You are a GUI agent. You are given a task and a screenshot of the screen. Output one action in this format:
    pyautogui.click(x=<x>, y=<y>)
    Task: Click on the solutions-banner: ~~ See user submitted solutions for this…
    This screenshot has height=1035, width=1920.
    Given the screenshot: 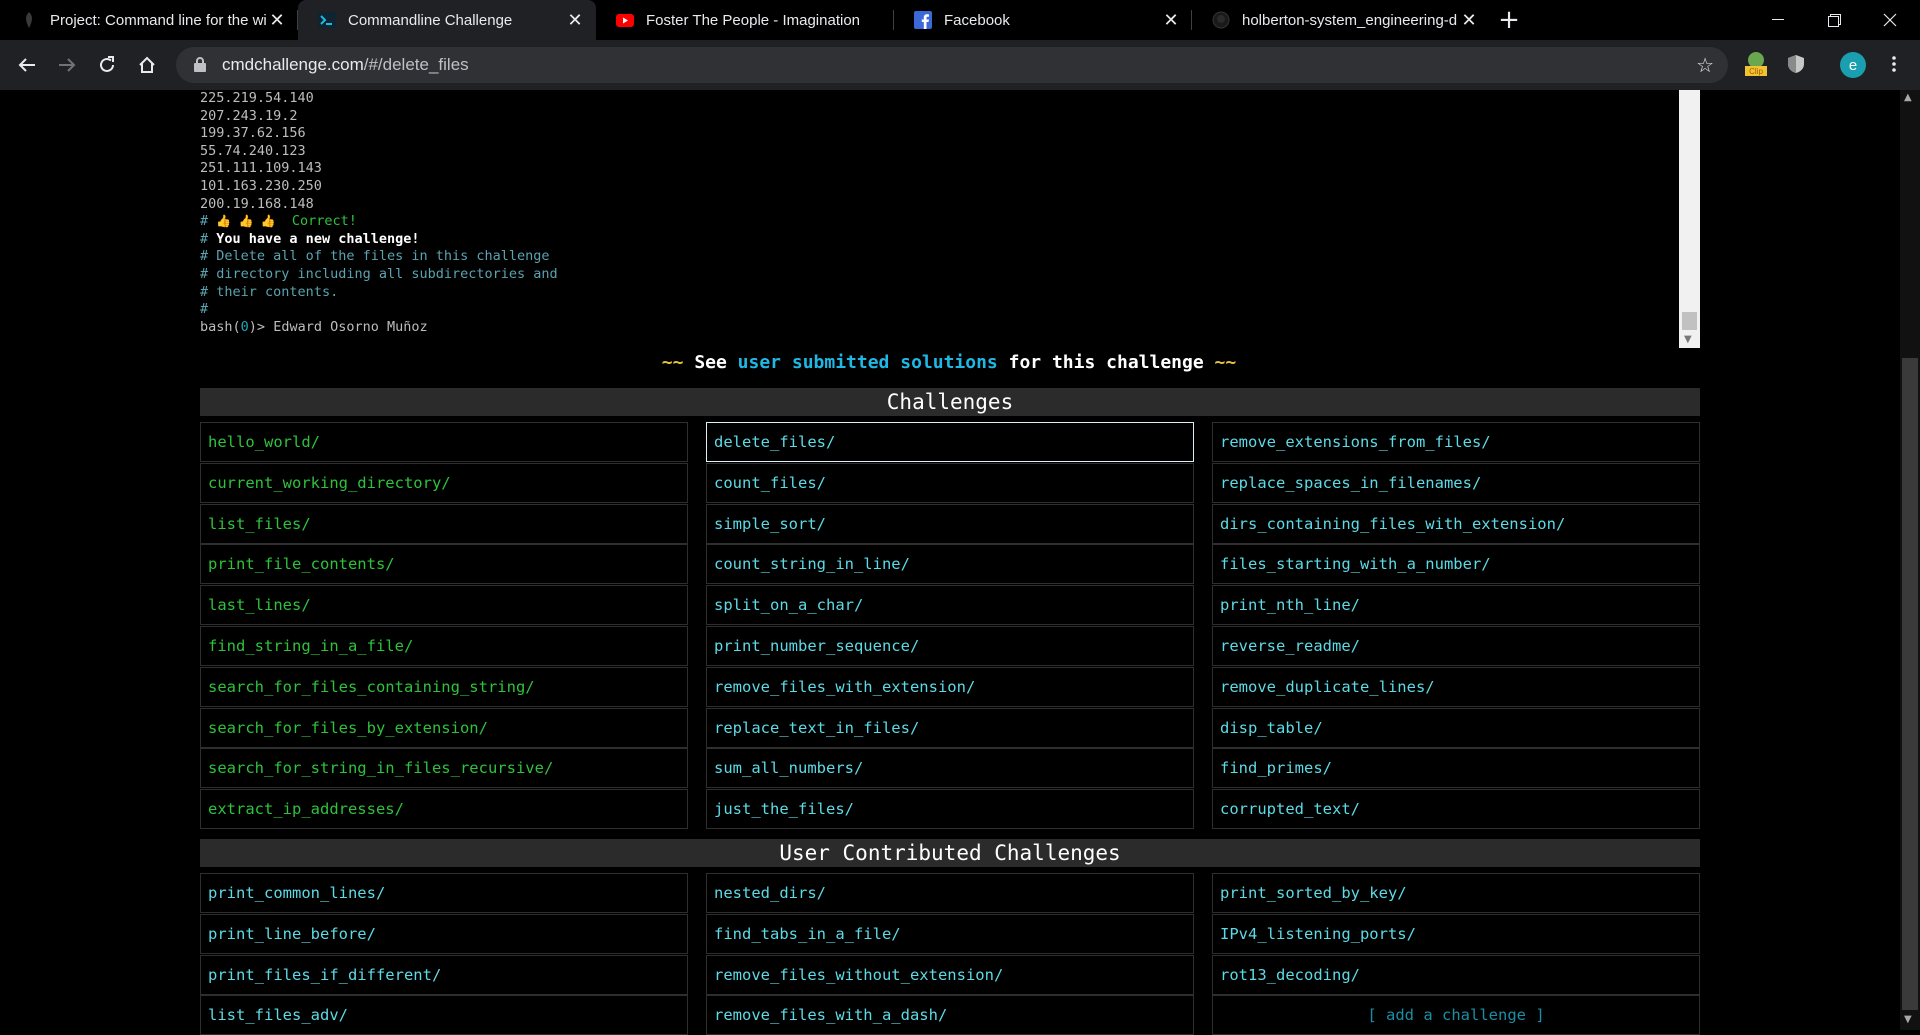 What is the action you would take?
    pyautogui.click(x=949, y=362)
    